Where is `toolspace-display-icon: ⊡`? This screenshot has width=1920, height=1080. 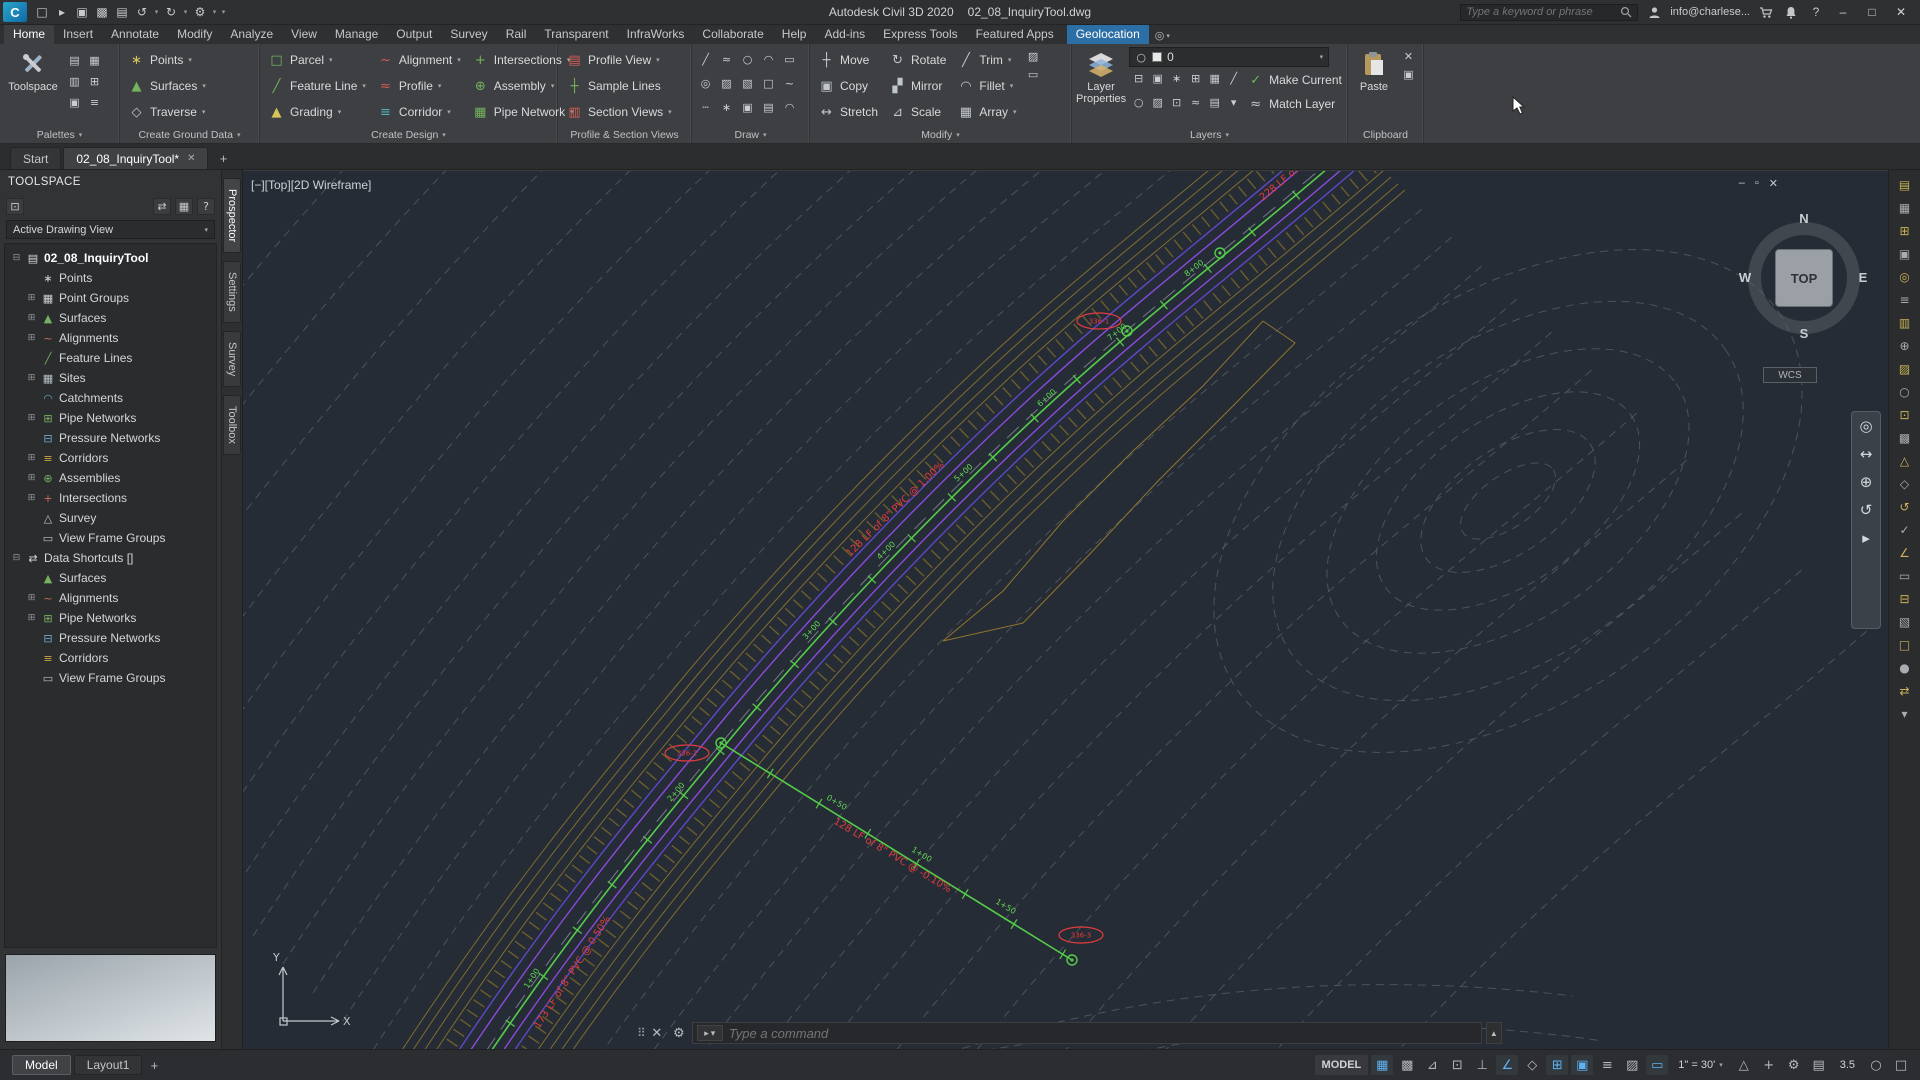 toolspace-display-icon: ⊡ is located at coordinates (15, 206).